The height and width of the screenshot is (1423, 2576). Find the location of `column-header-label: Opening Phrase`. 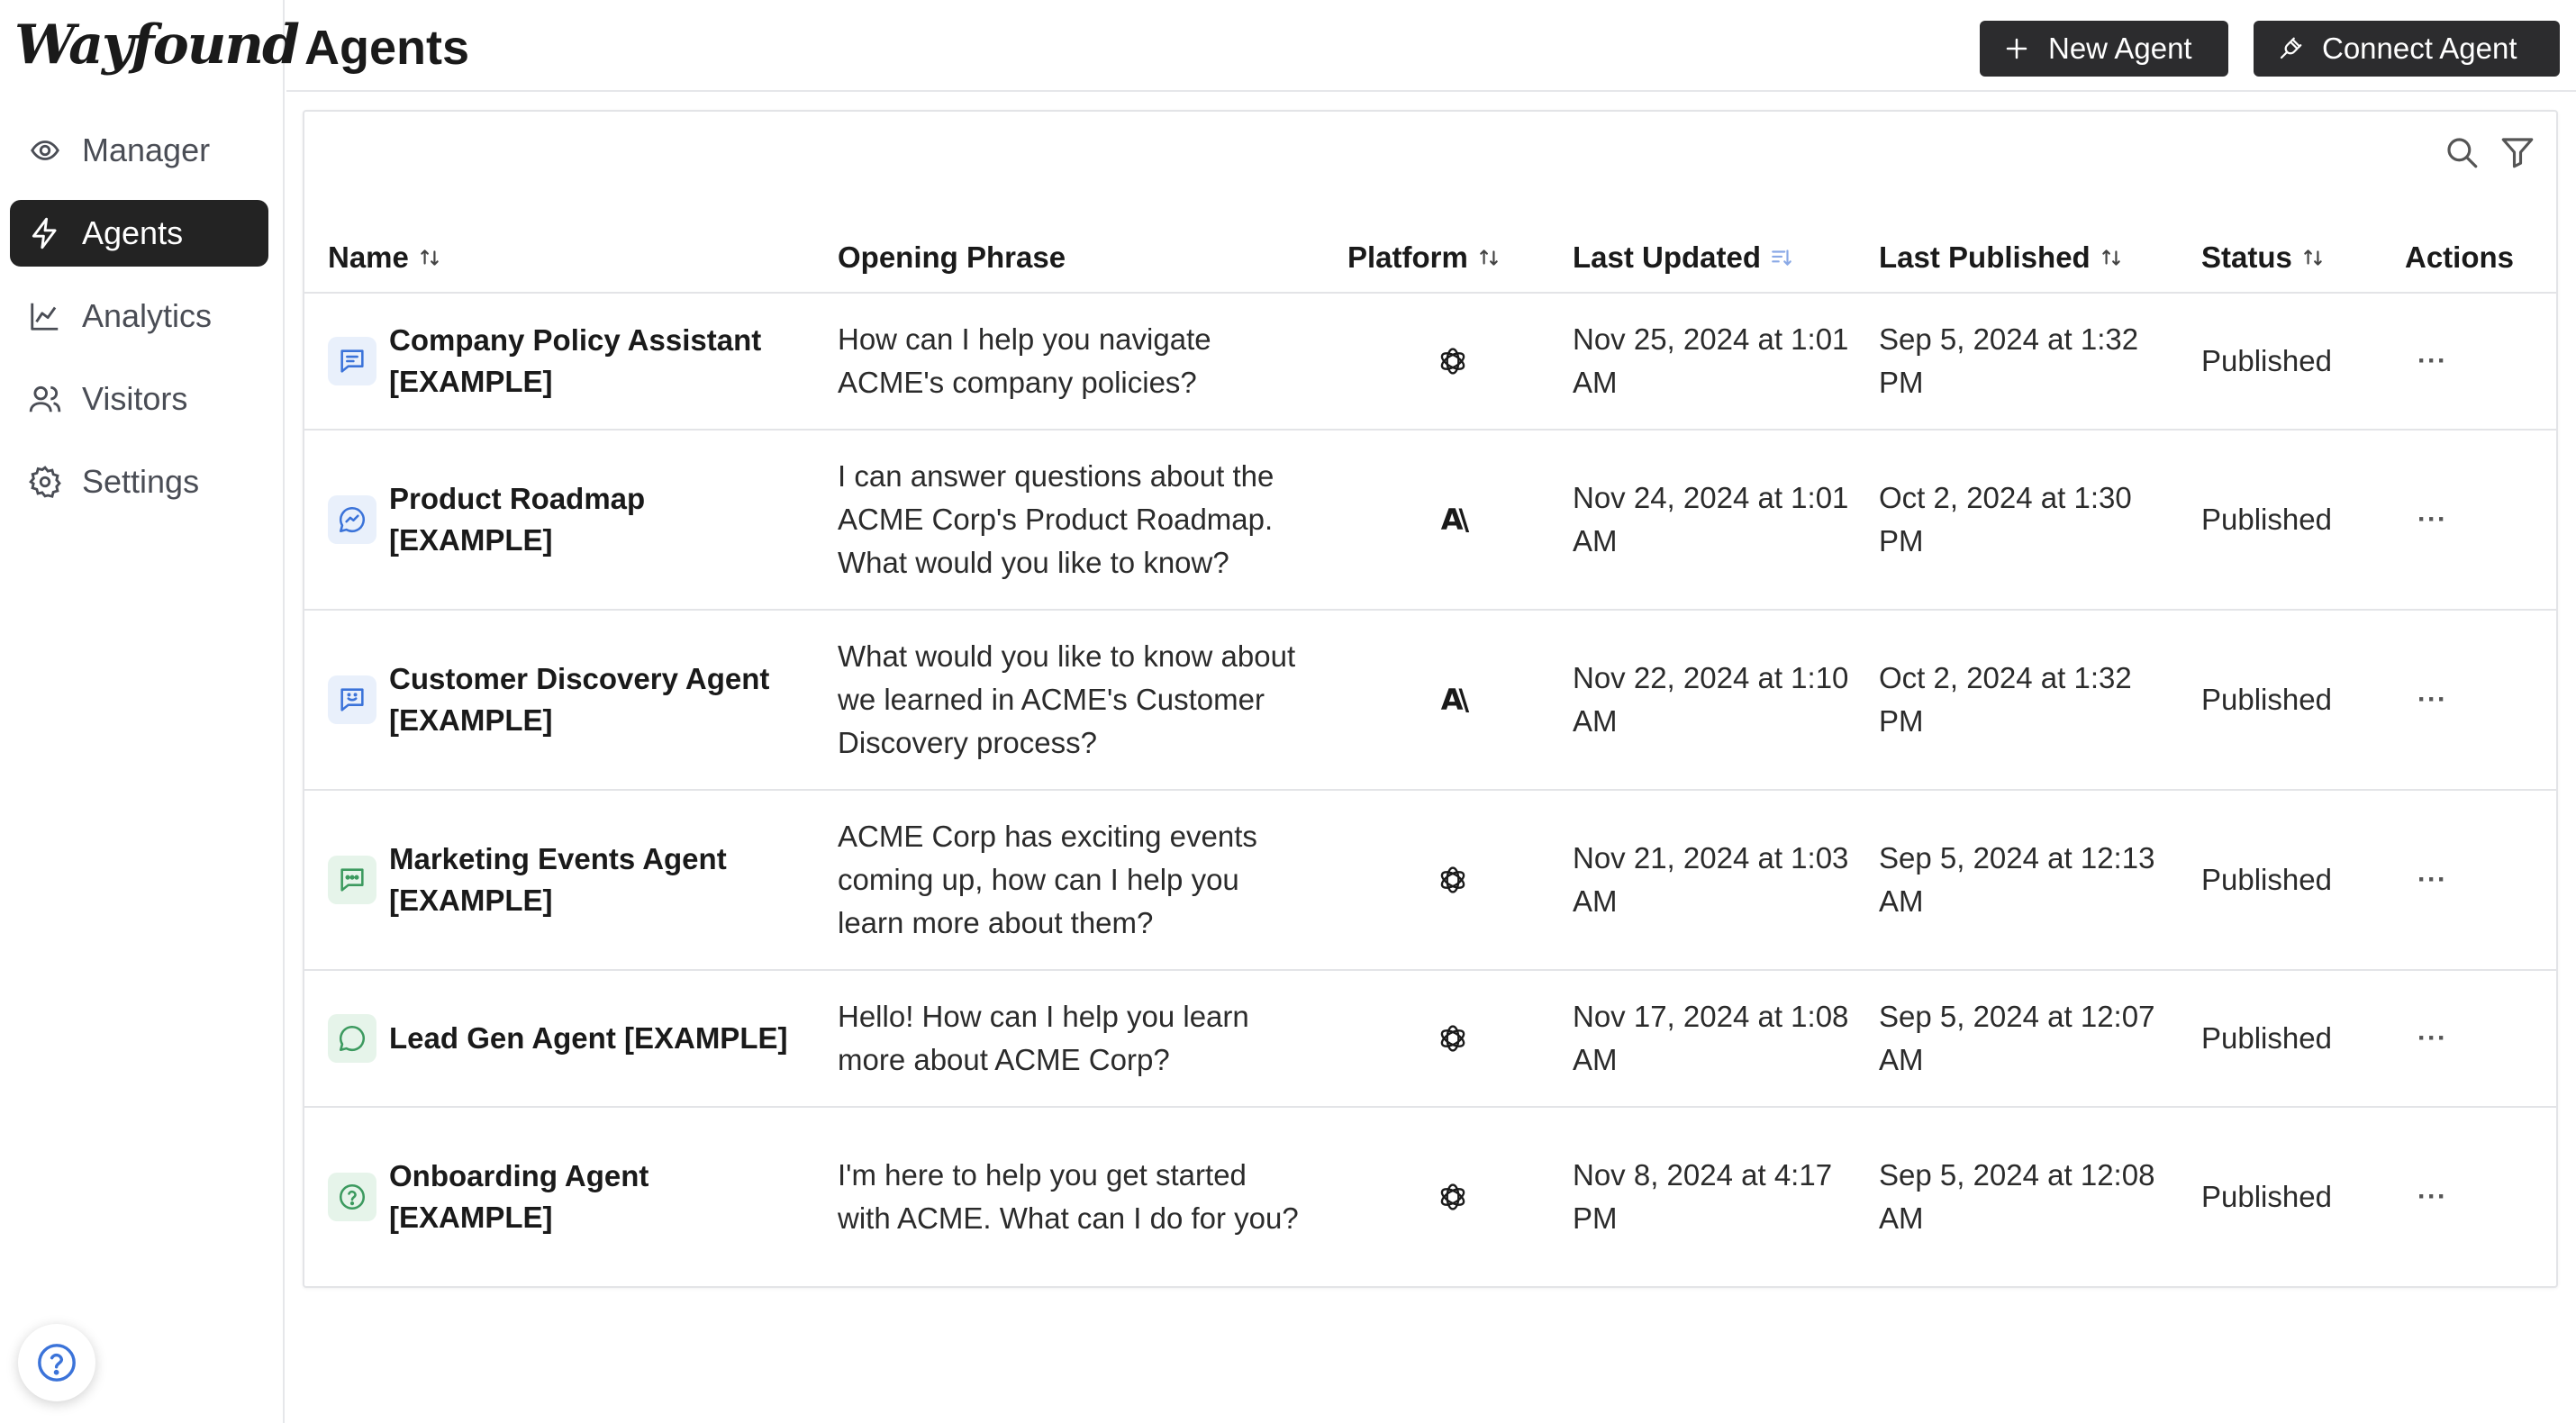

column-header-label: Opening Phrase is located at coordinates (952, 257).